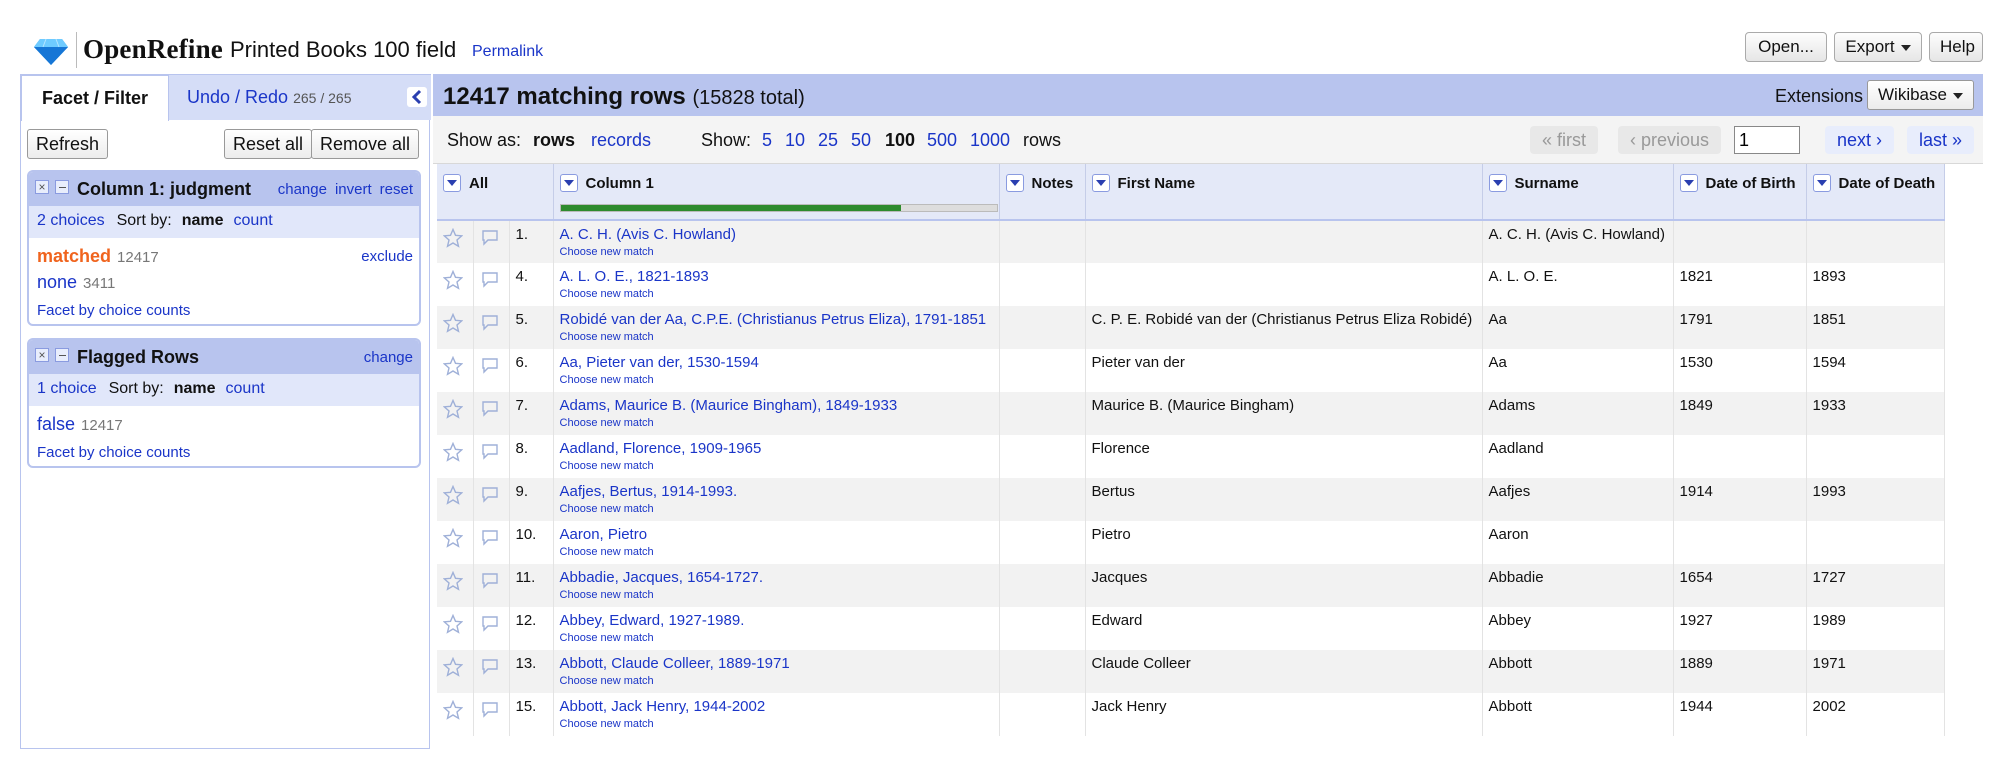 The height and width of the screenshot is (764, 2000). Describe the element at coordinates (1564, 140) in the screenshot. I see `first-page-button: « first` at that location.